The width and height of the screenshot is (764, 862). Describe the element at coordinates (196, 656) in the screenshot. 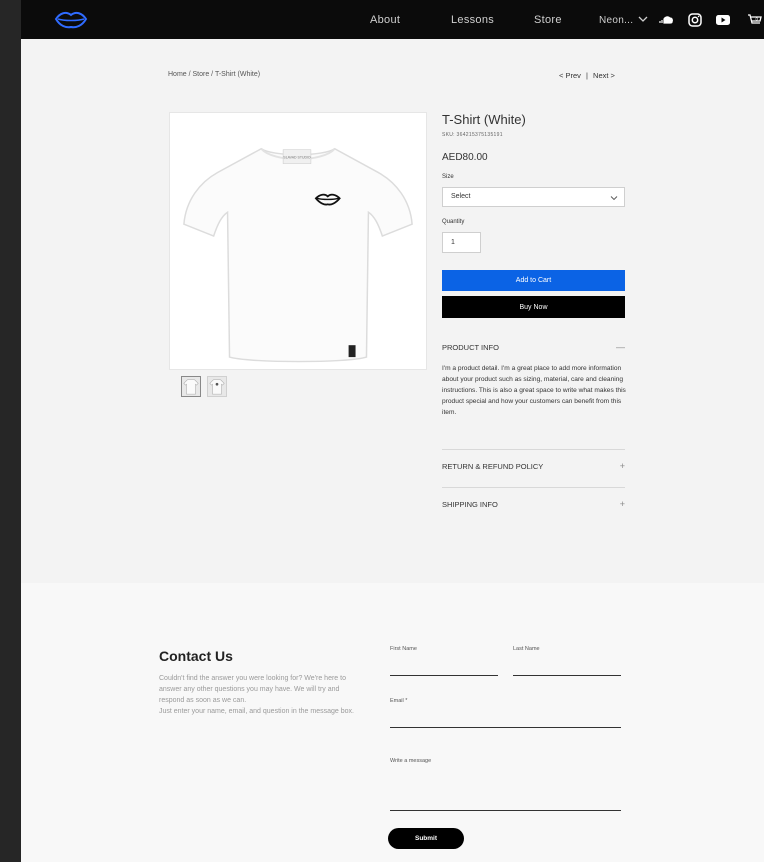

I see `contact-title: Contact Us` at that location.